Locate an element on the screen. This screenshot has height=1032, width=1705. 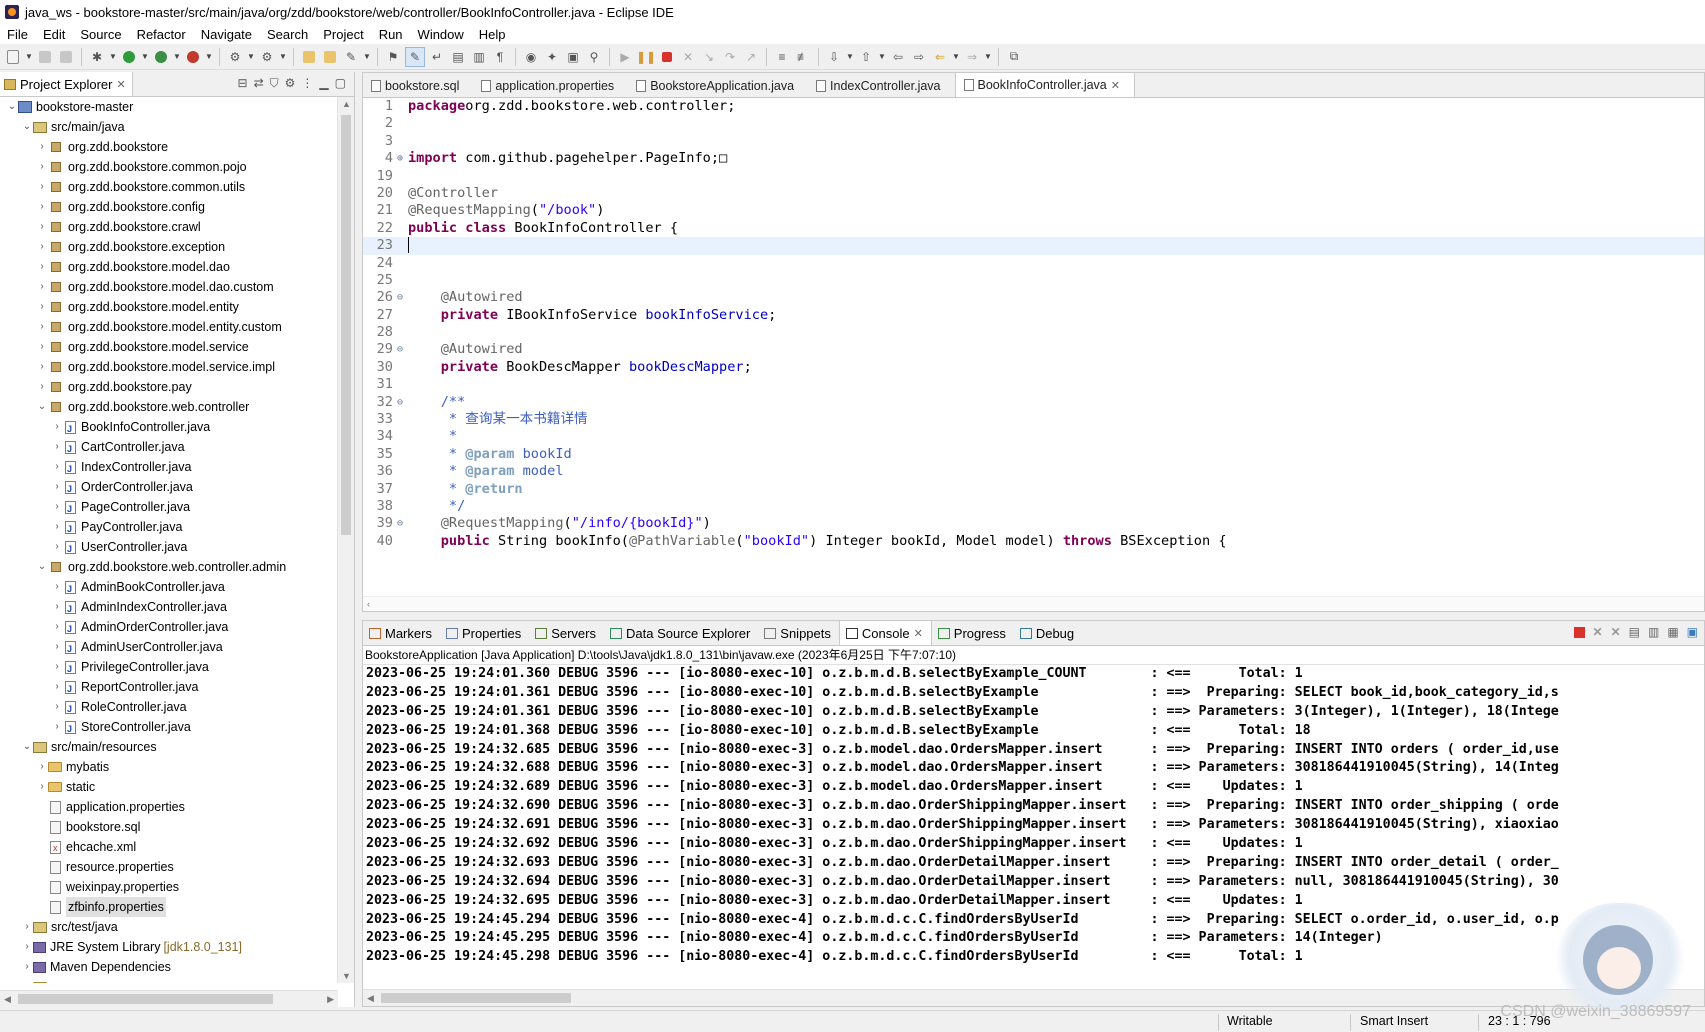
minimize-icon: ▁ is located at coordinates (323, 83).